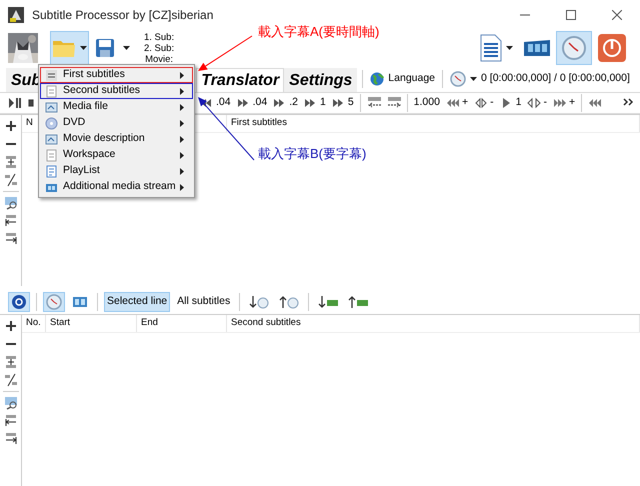 This screenshot has width=640, height=486. Describe the element at coordinates (252, 103) in the screenshot. I see `step-button: .04` at that location.